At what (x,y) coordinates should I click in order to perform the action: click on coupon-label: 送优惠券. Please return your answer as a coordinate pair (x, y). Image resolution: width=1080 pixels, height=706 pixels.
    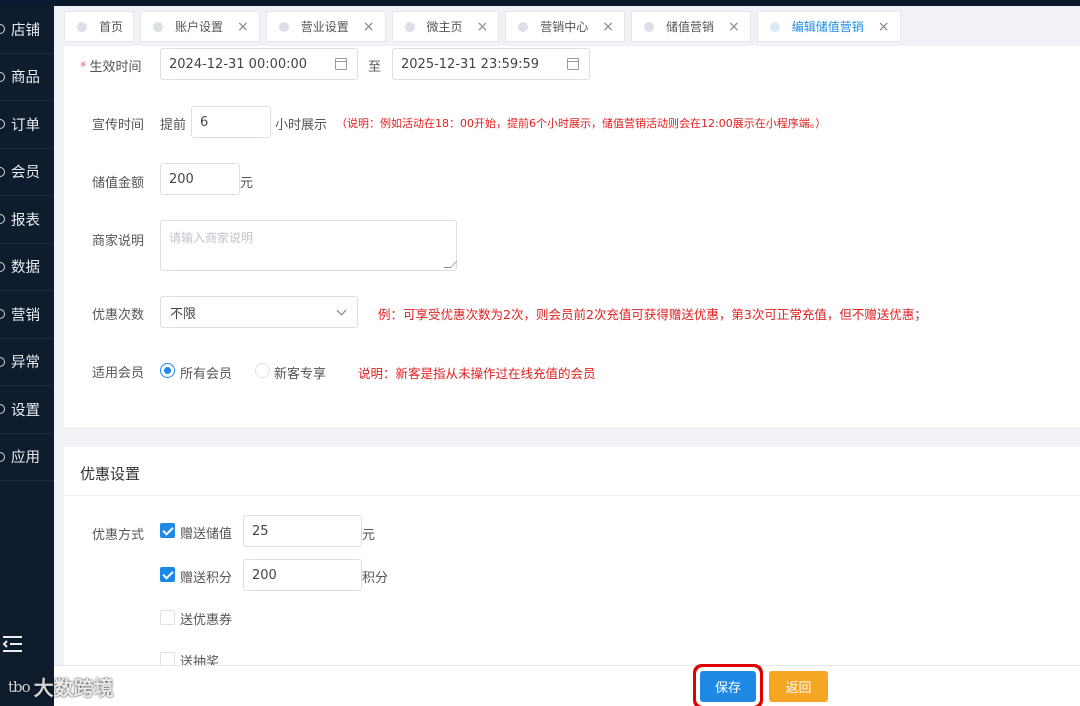
    Looking at the image, I should click on (206, 618).